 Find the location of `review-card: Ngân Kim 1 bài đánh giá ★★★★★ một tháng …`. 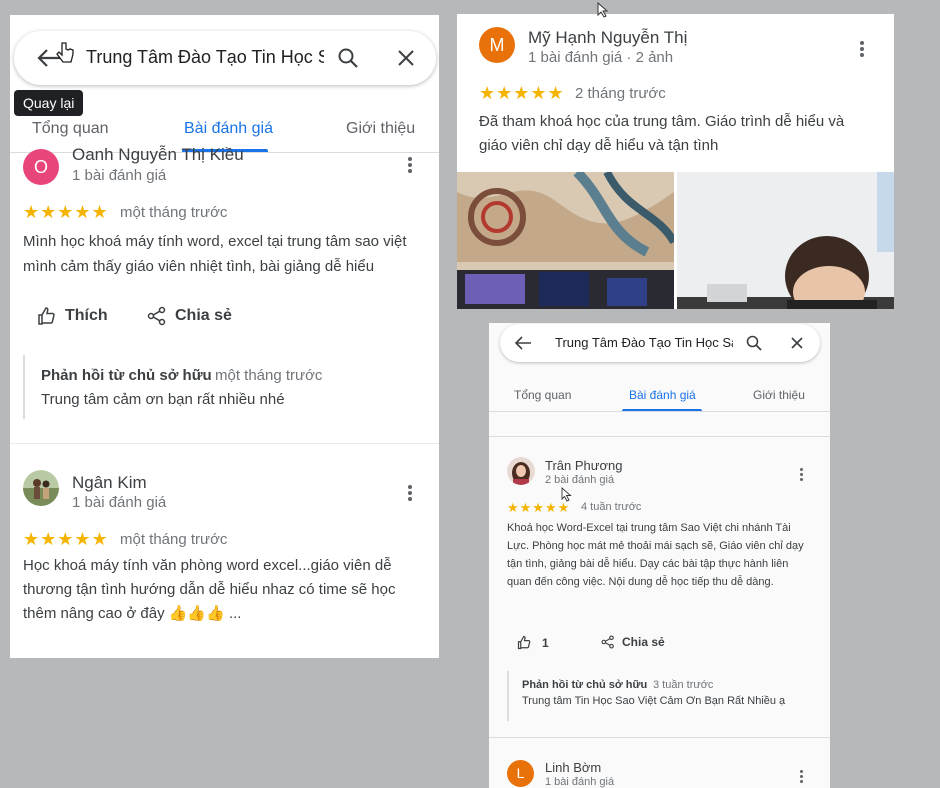

review-card: Ngân Kim 1 bài đánh giá ★★★★★ một tháng … is located at coordinates (224, 551).